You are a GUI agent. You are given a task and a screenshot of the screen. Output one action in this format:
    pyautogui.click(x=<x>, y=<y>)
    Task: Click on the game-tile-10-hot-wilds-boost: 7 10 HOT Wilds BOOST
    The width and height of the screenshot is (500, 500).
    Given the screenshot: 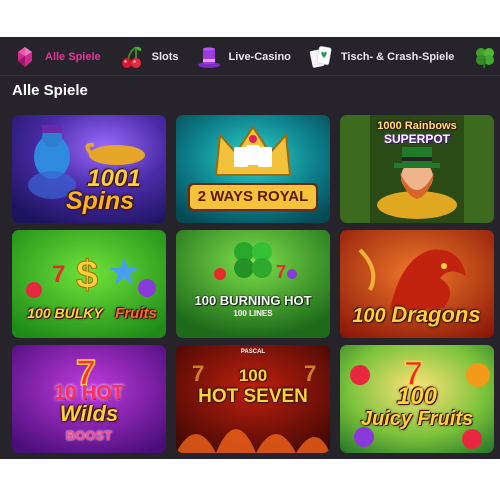 What is the action you would take?
    pyautogui.click(x=89, y=399)
    